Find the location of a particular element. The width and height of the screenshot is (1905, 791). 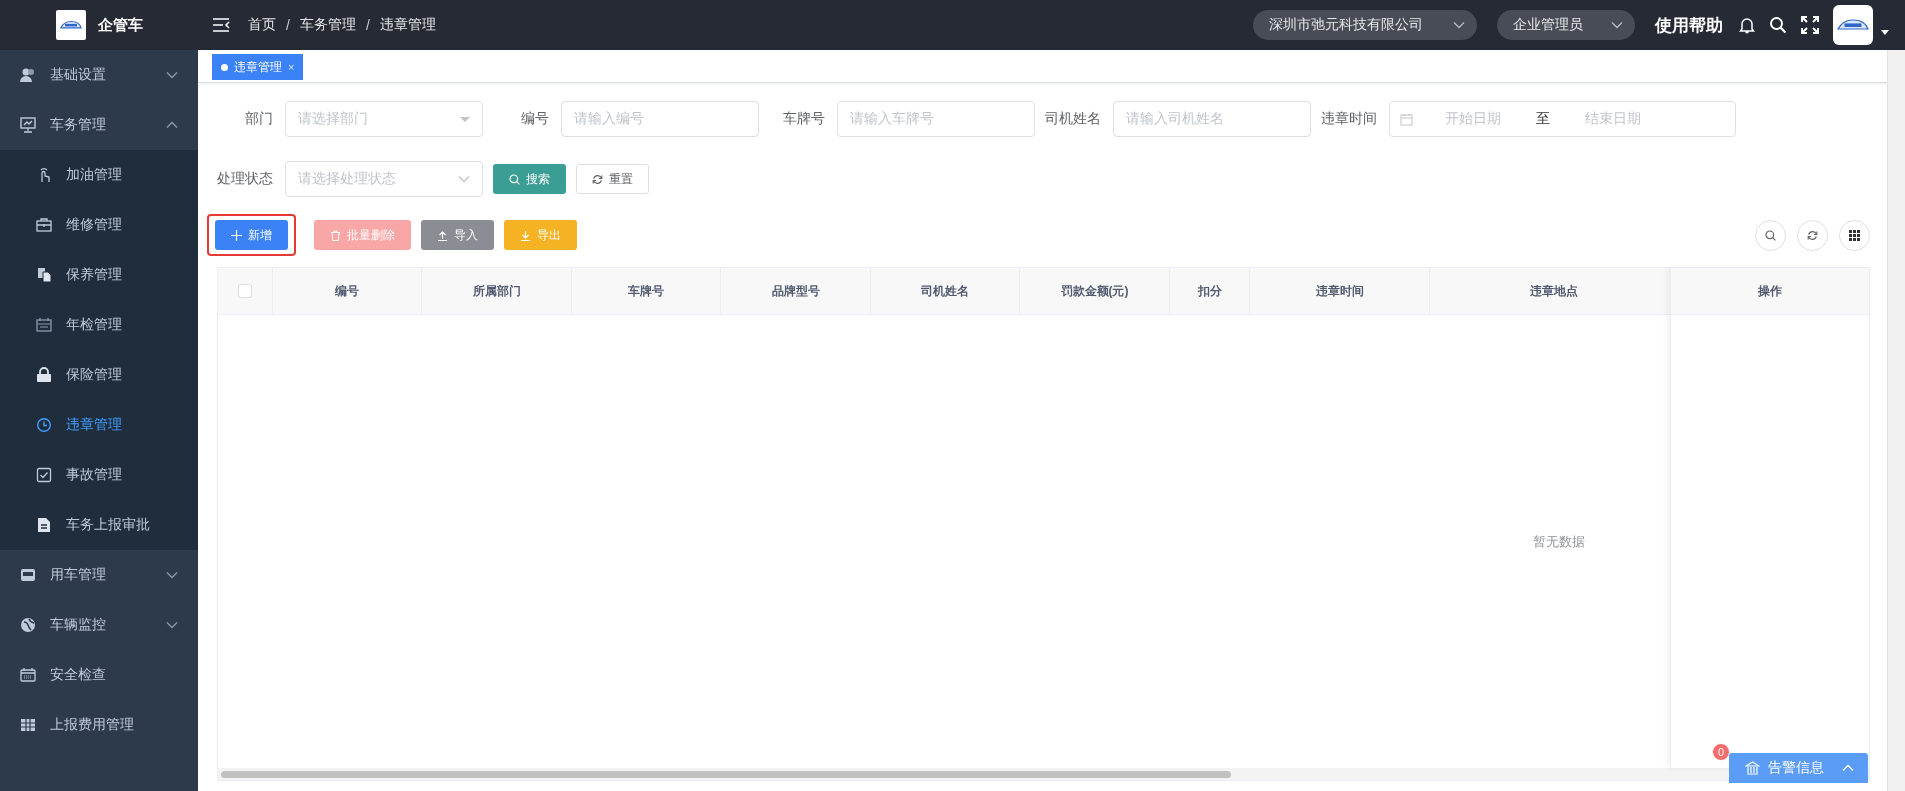

refresh-button is located at coordinates (1812, 235).